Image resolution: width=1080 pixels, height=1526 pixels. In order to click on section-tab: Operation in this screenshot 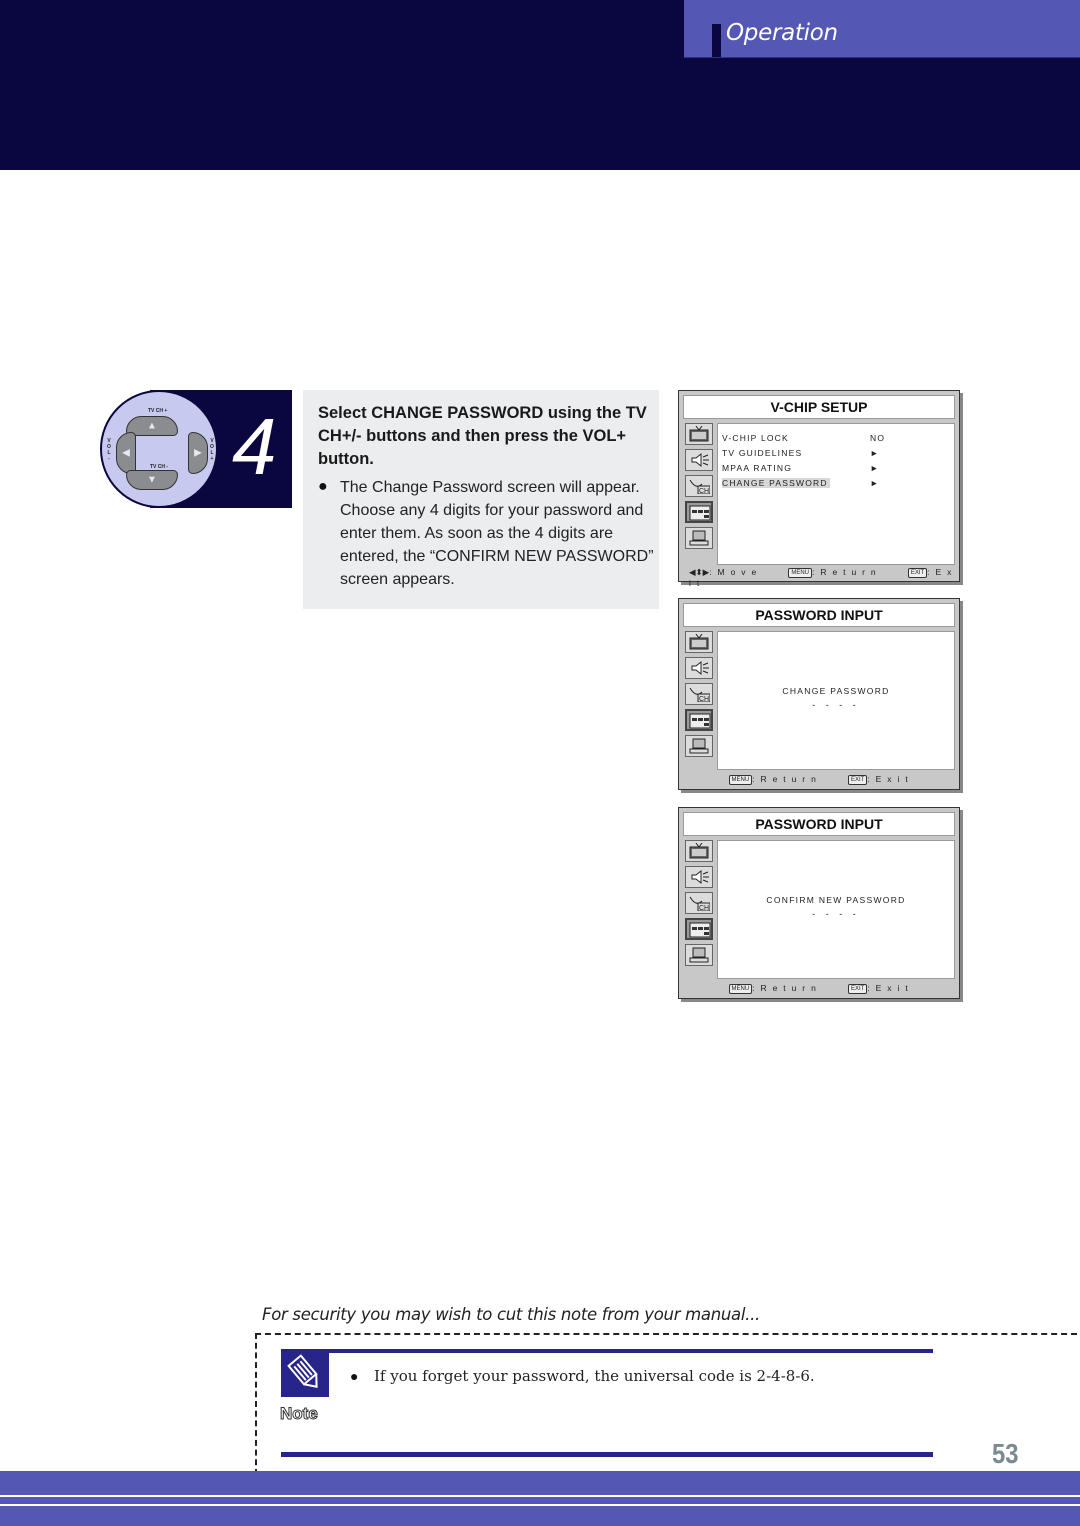, I will do `click(882, 29)`.